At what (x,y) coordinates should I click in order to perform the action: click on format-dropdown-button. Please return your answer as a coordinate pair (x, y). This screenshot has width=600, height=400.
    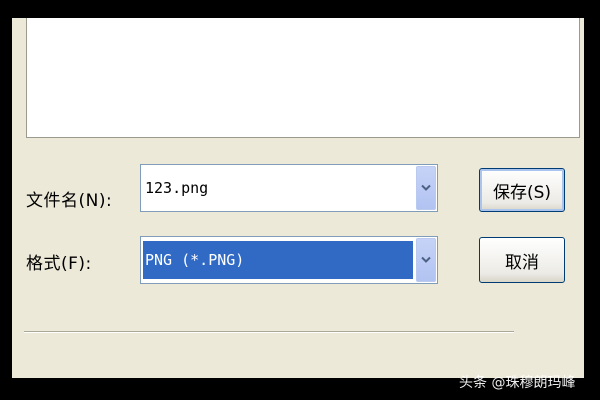
    Looking at the image, I should click on (426, 260).